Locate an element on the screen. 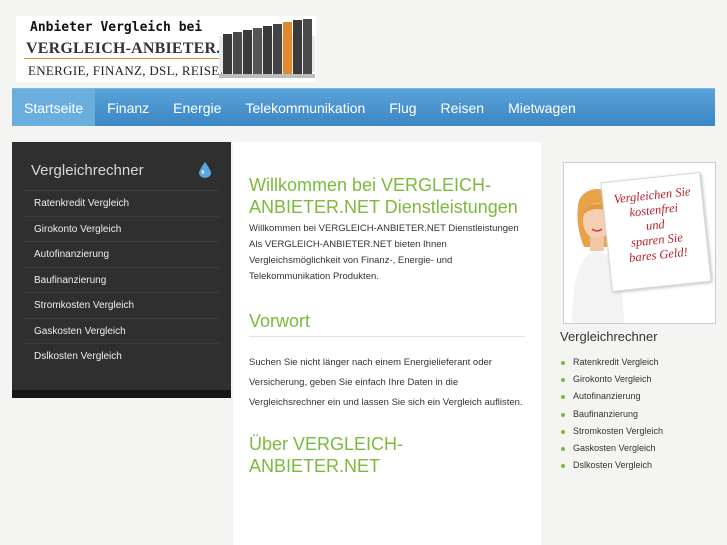 The width and height of the screenshot is (727, 545). left-sidebar-item-ratenkredit: Ratenkredit Vergleich is located at coordinates (121, 203).